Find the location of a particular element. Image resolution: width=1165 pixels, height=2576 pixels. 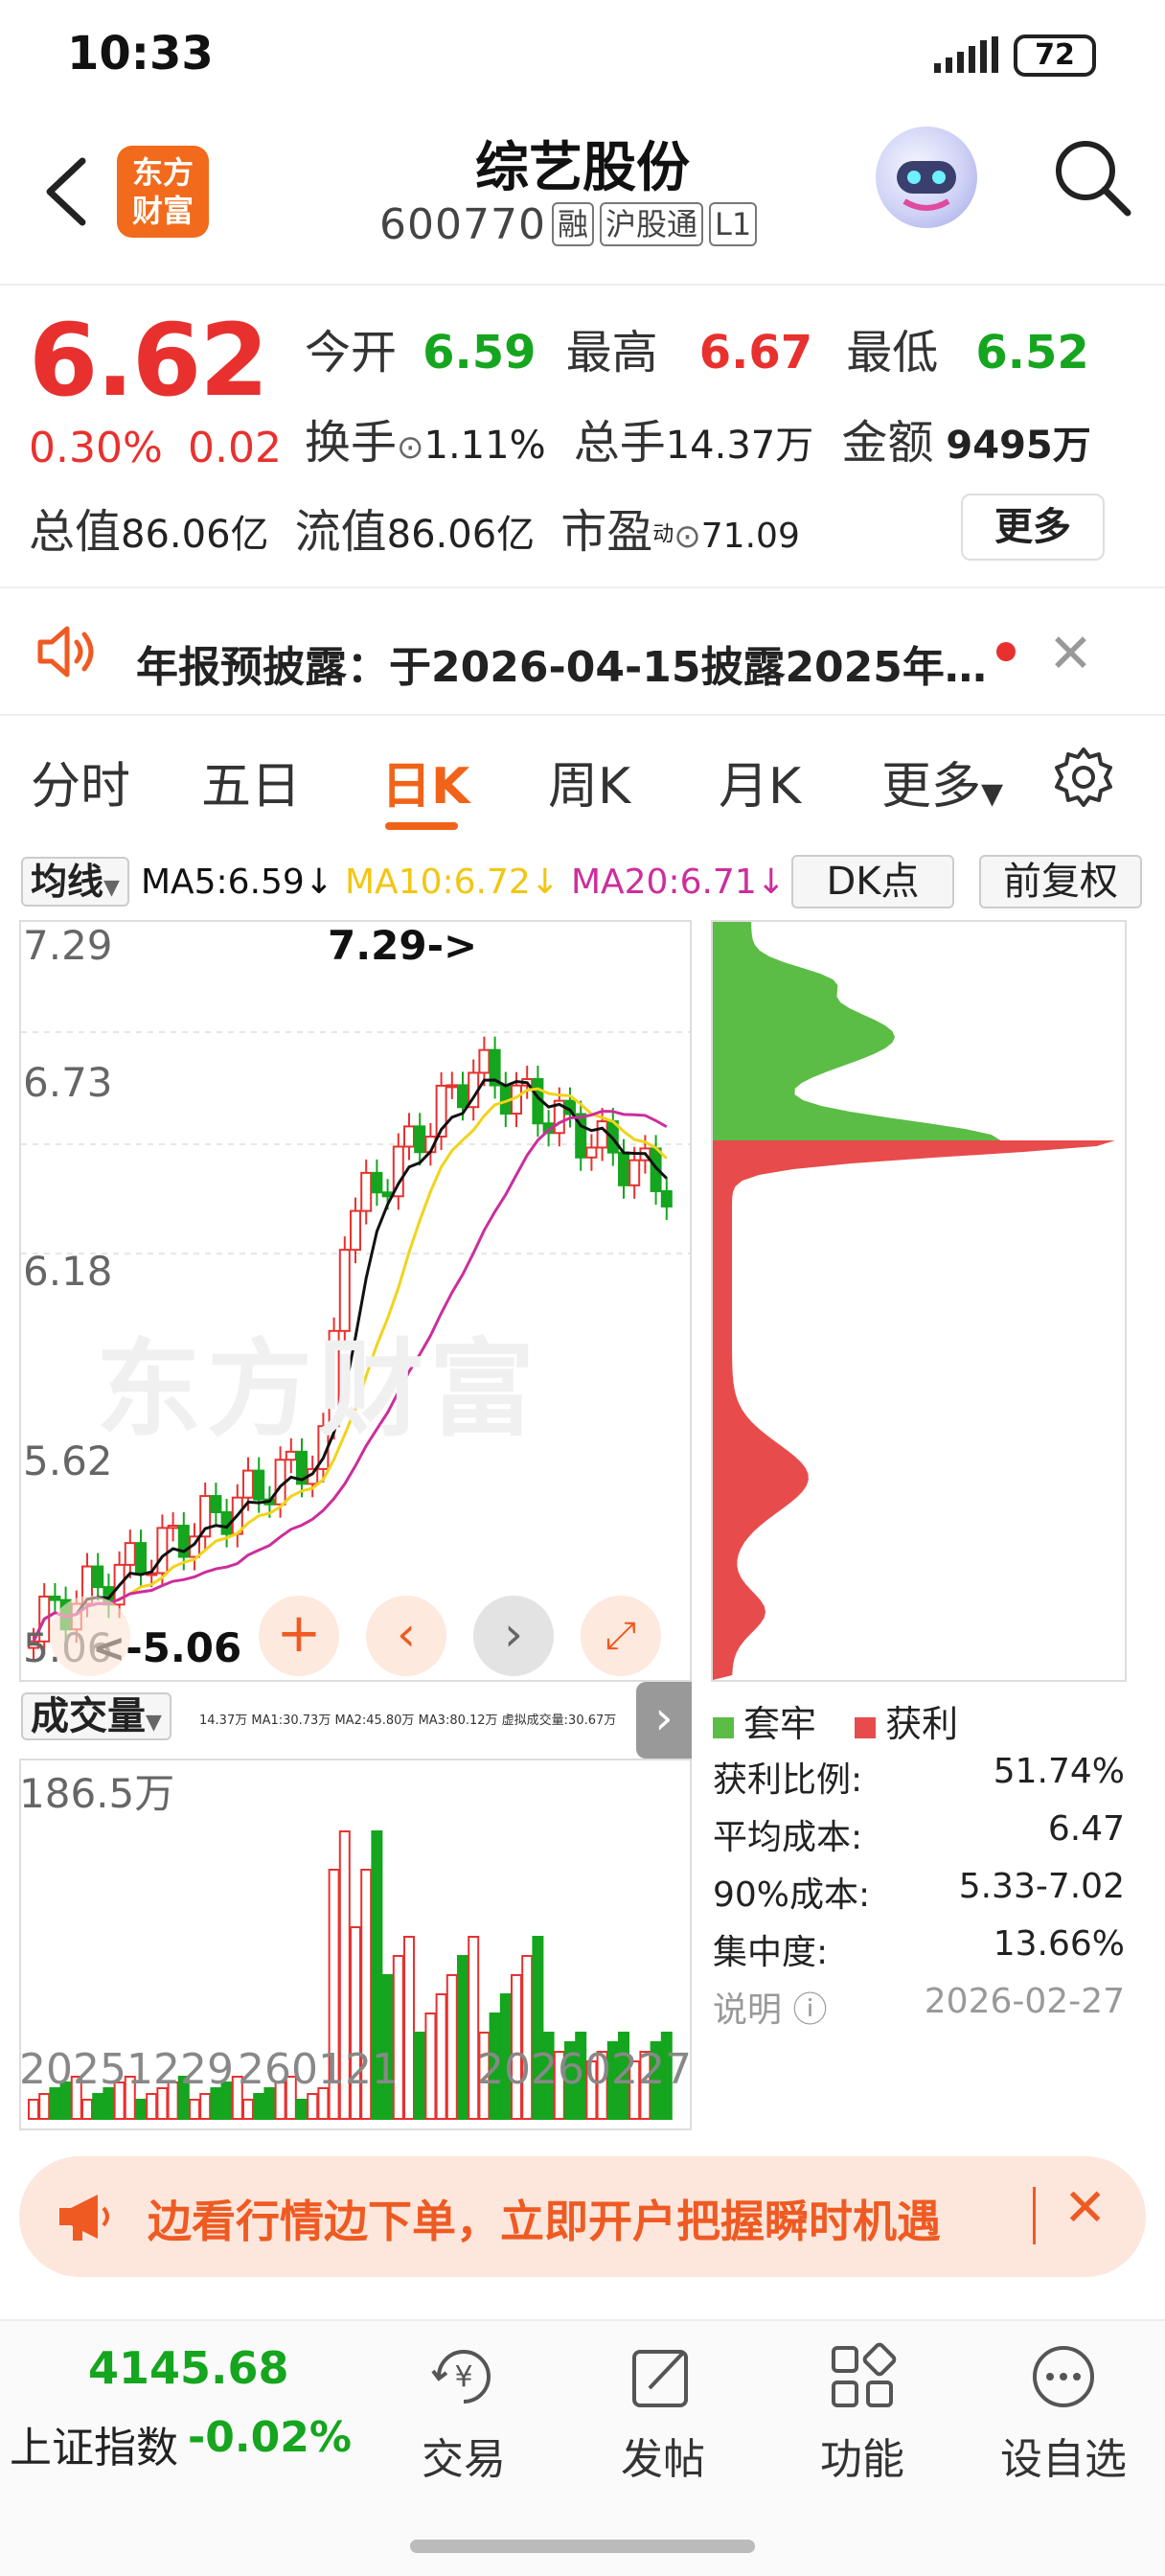

last-price: 6.62 is located at coordinates (149, 360).